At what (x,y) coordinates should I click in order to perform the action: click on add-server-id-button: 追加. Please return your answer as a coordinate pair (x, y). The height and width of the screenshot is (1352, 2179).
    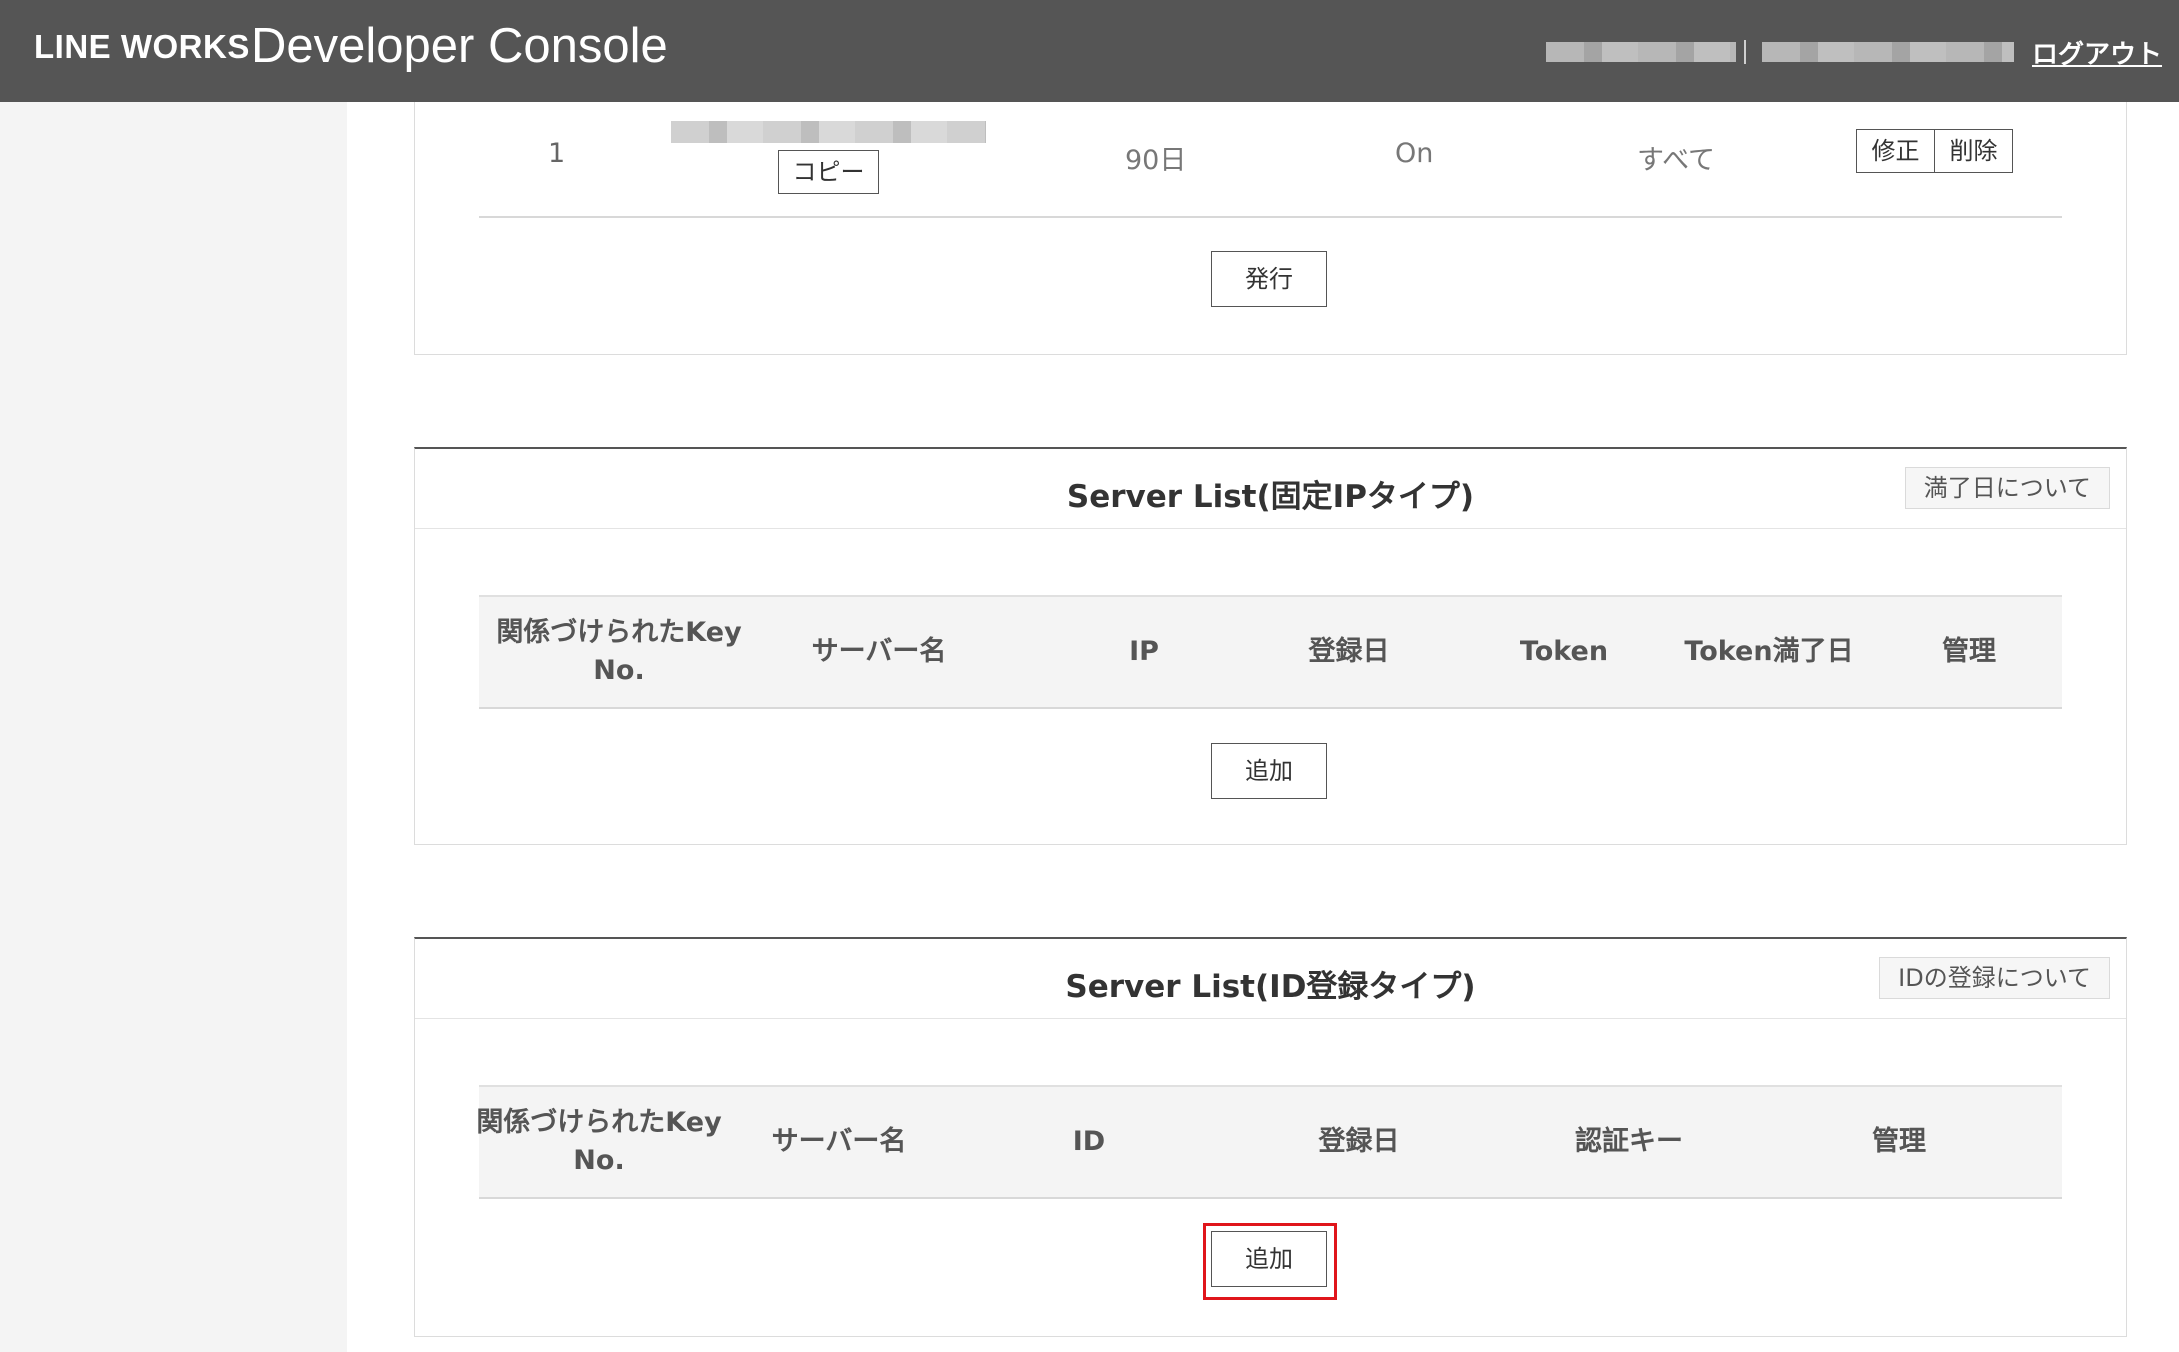
    Looking at the image, I should click on (1269, 1259).